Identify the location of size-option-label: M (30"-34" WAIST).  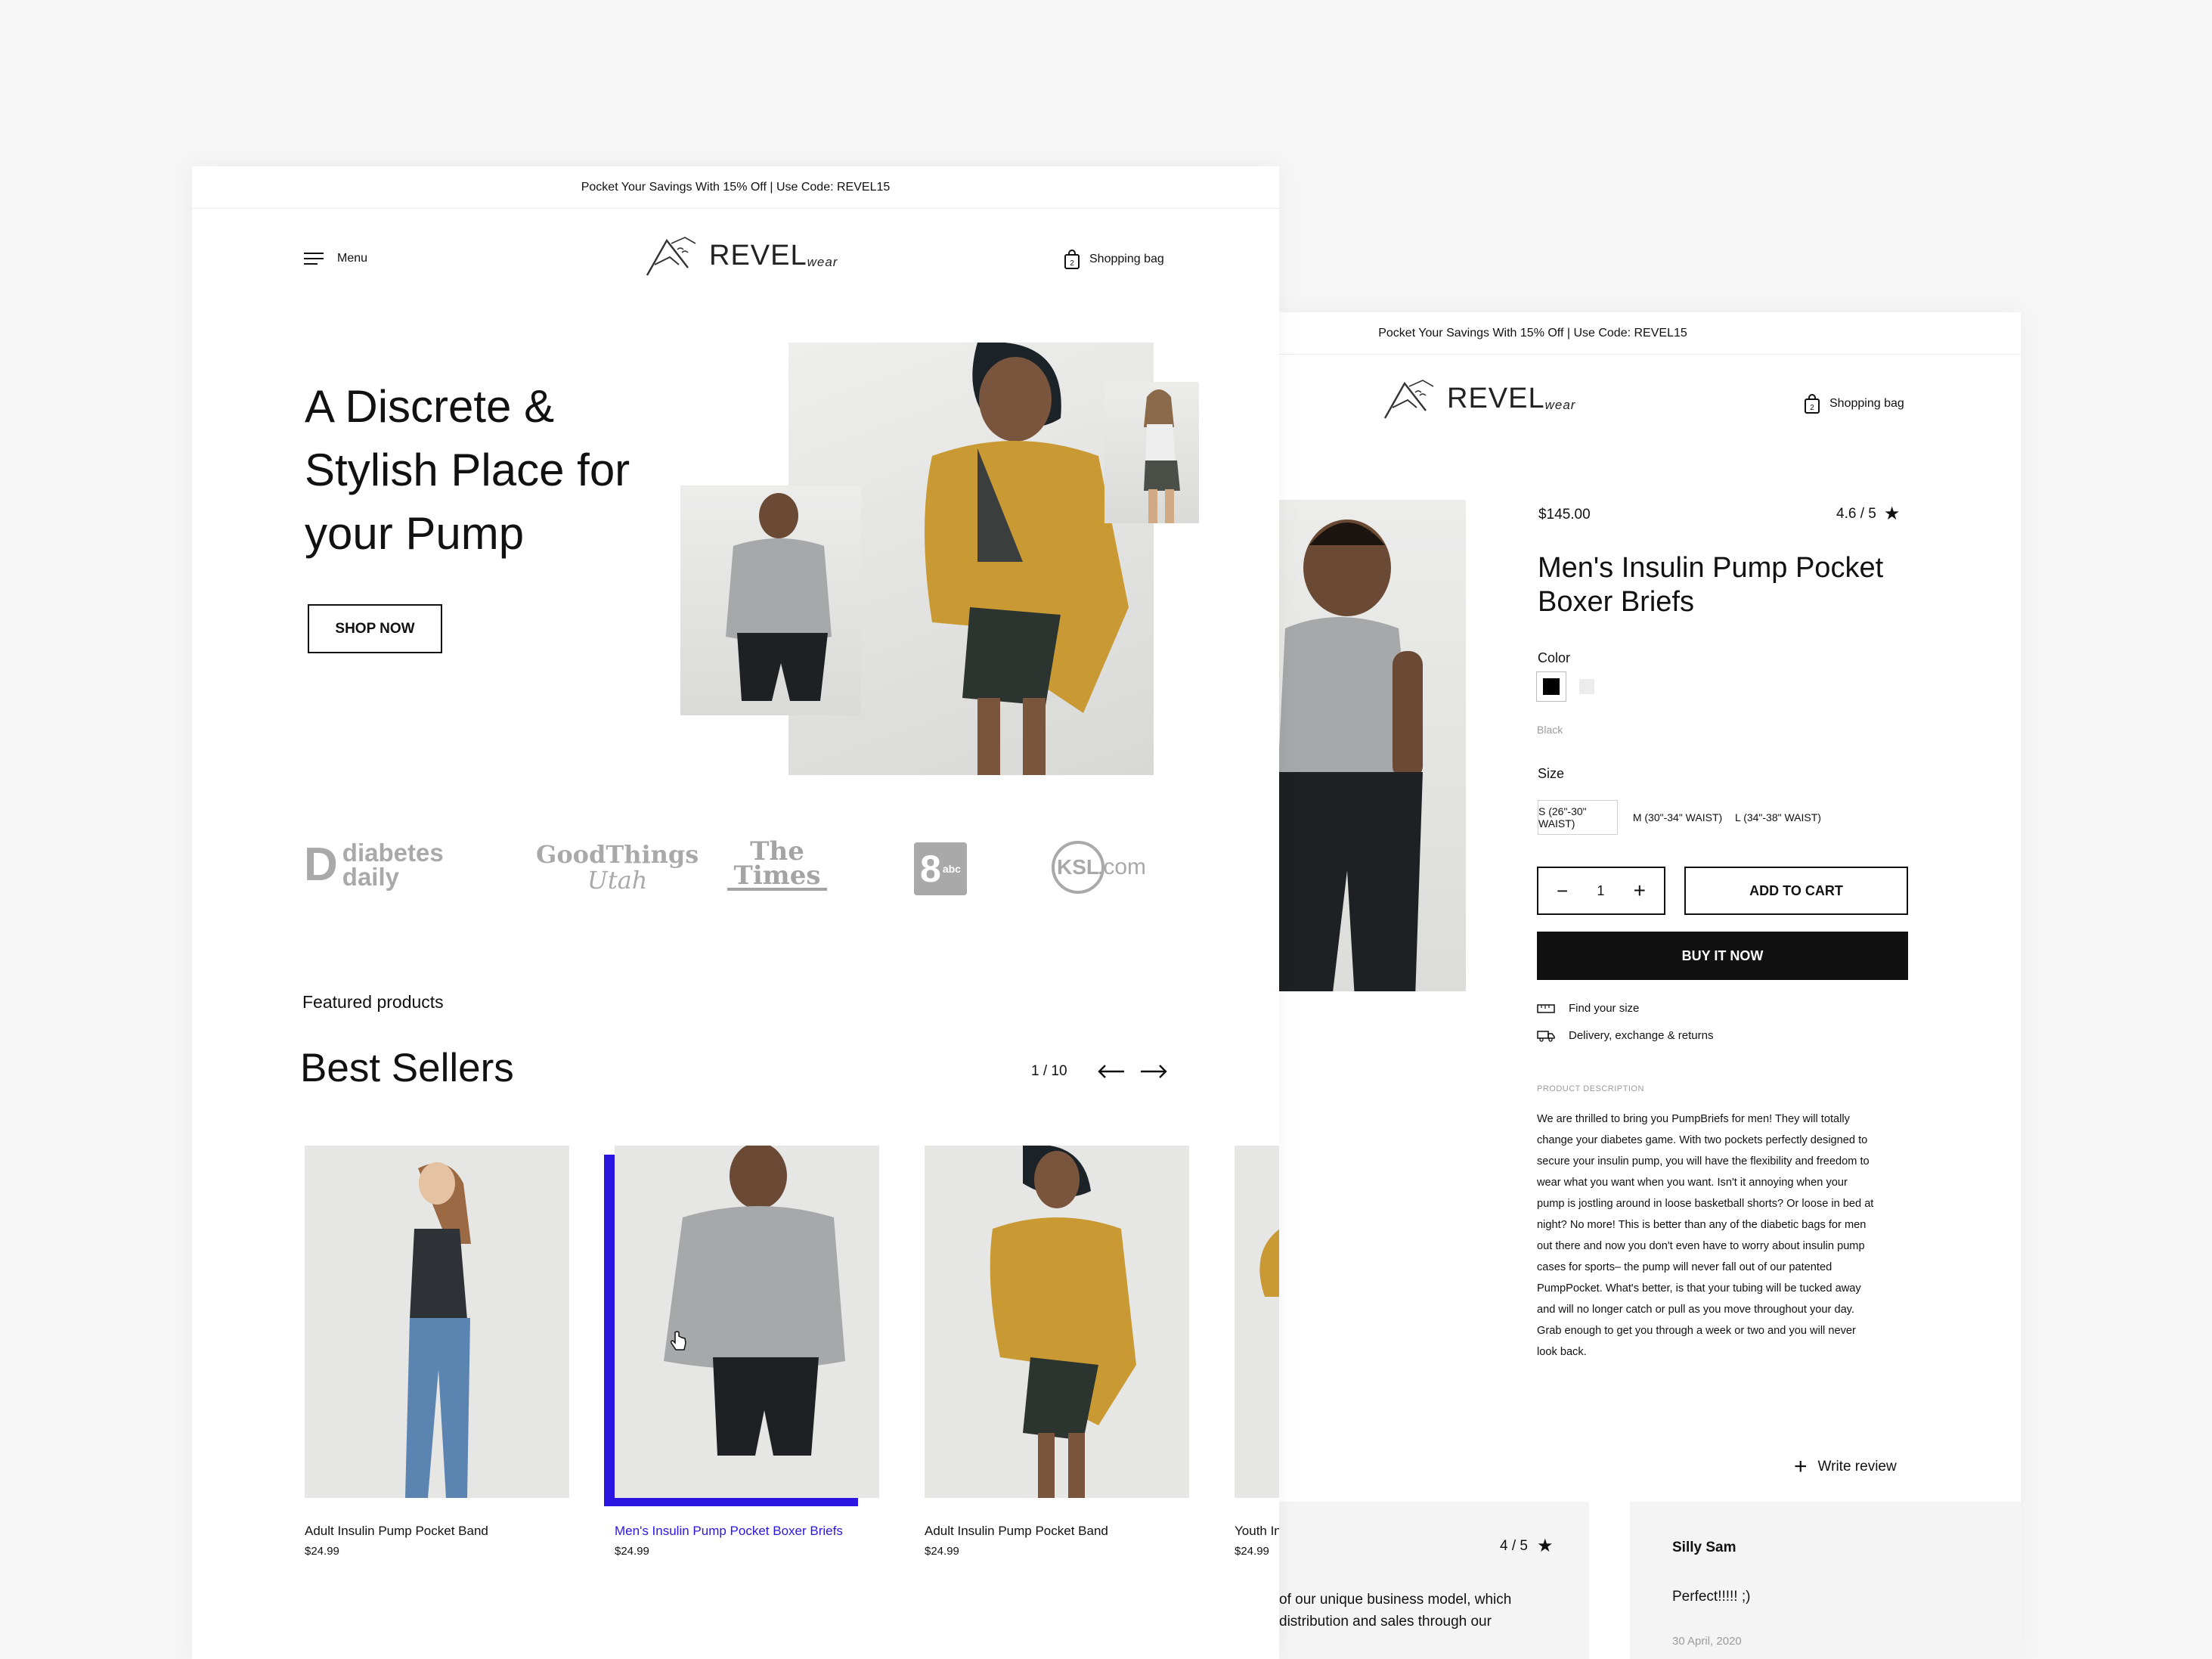
(1677, 817).